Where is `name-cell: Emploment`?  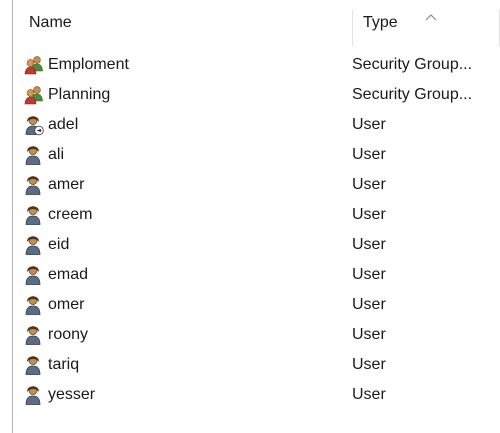 name-cell: Emploment is located at coordinates (76, 65).